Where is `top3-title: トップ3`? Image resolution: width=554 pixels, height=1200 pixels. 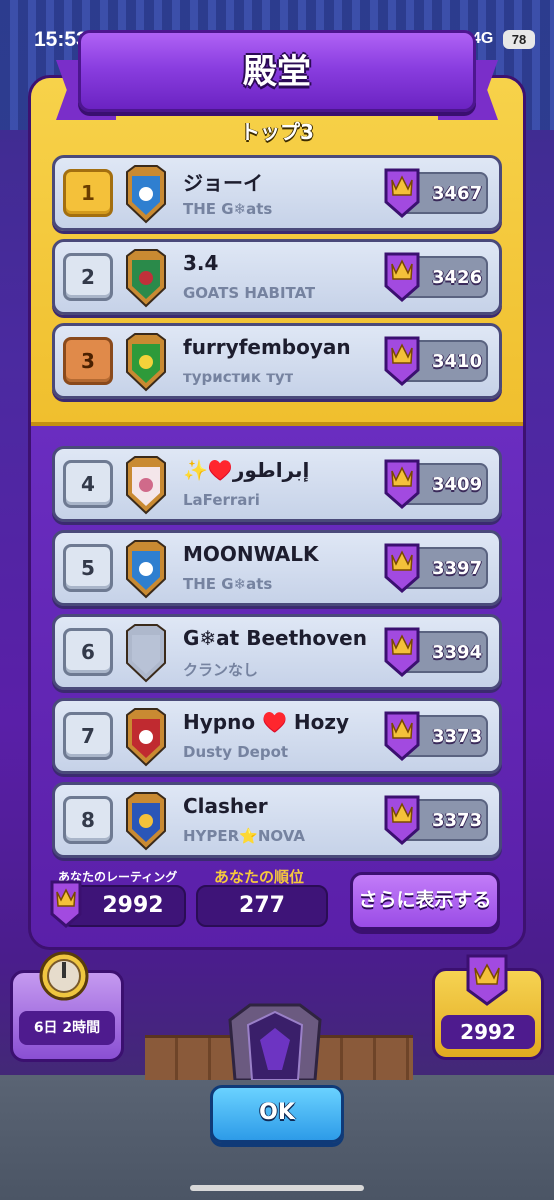
top3-title: トップ3 is located at coordinates (277, 132).